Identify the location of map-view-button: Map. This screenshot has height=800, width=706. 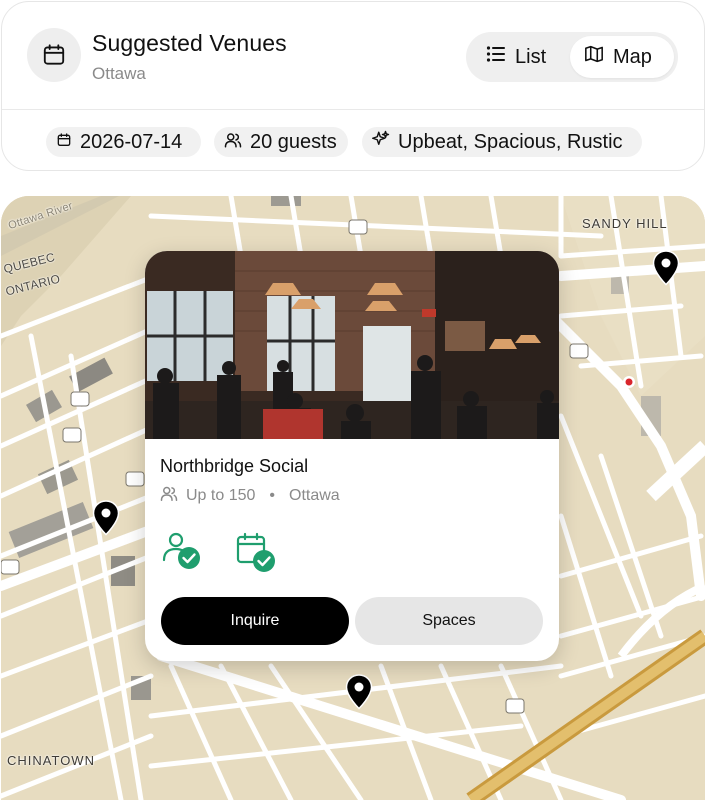
(622, 57).